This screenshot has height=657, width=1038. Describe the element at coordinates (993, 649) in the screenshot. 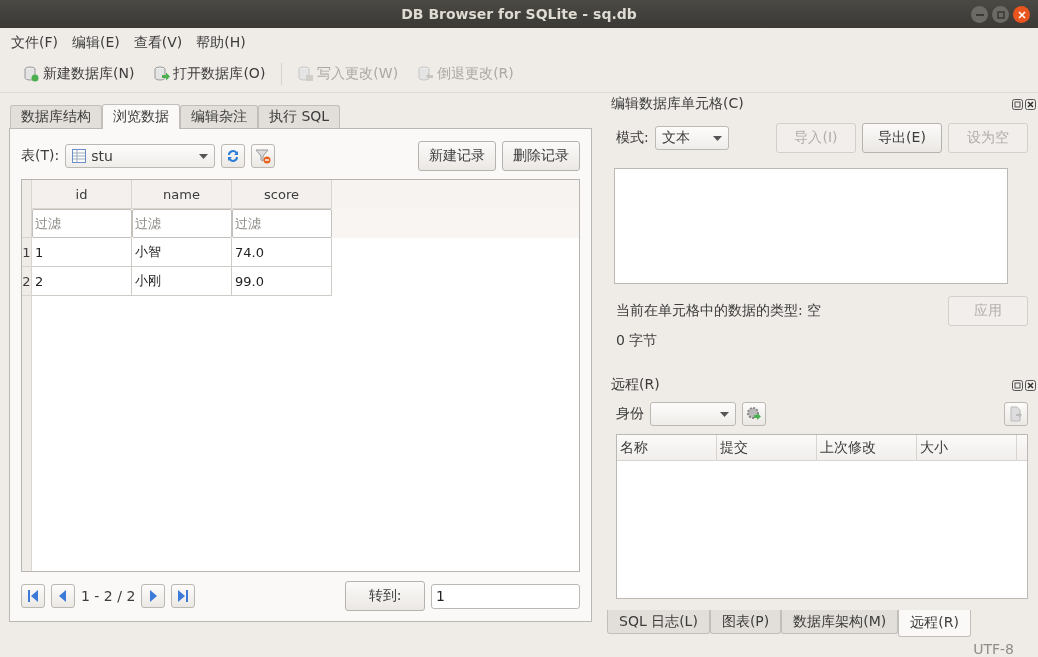

I see `encoding-status: UTF-8` at that location.